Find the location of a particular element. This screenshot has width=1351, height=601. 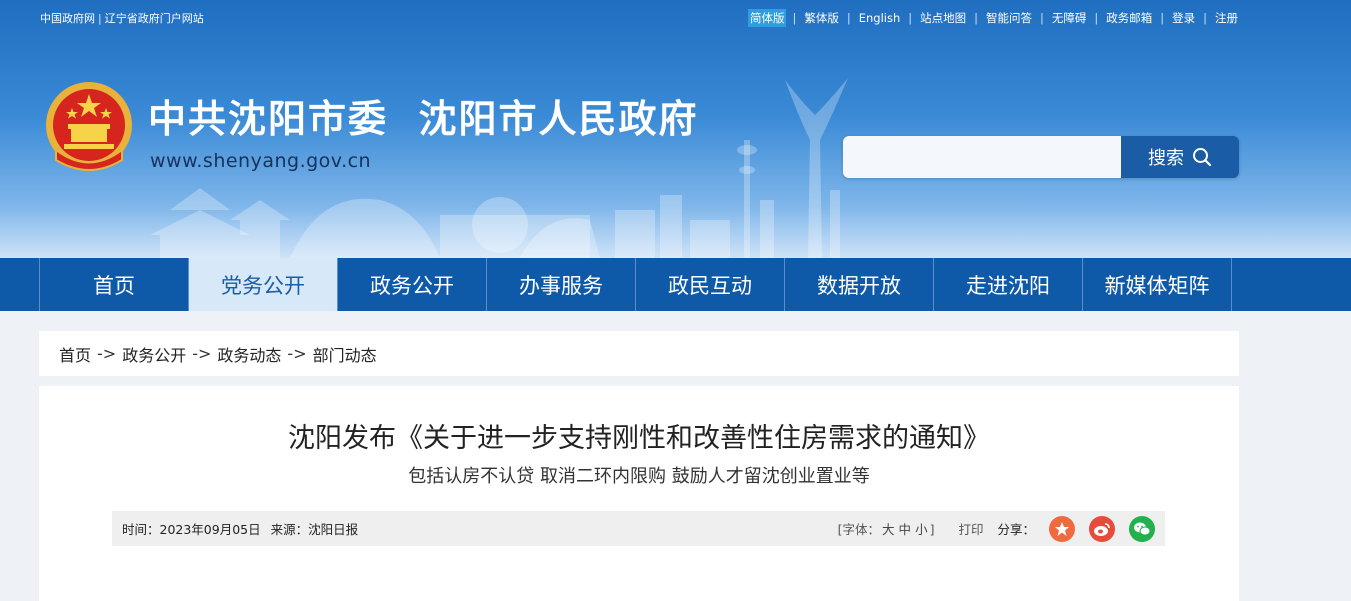

site-url: www.shenyang.gov.cn is located at coordinates (261, 161).